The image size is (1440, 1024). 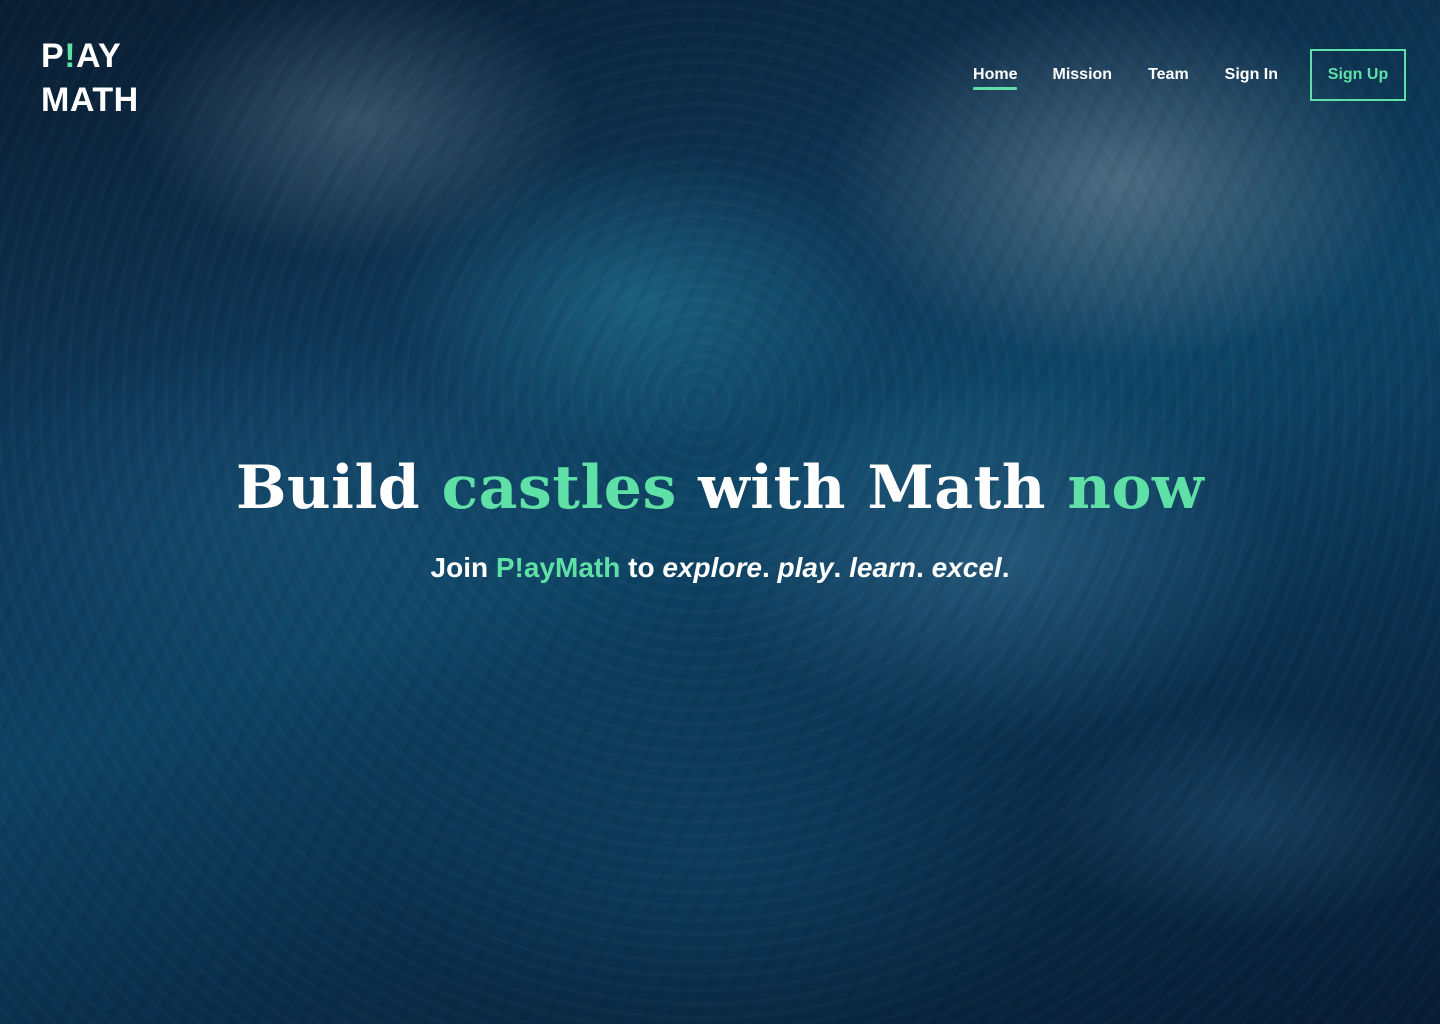 I want to click on hero-subtitle-mid: to, so click(x=641, y=567).